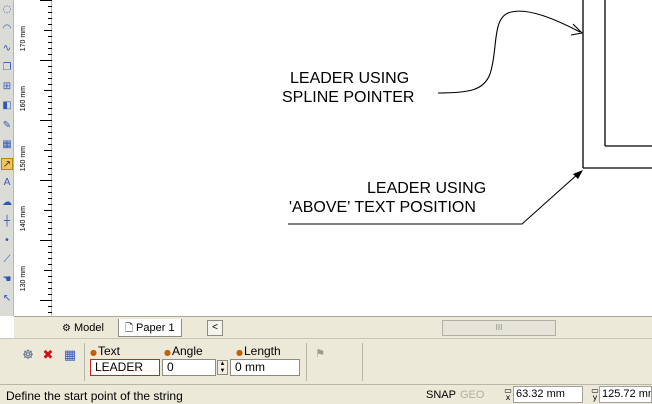 Image resolution: width=652 pixels, height=404 pixels. I want to click on model-icon: ⚙, so click(66, 328).